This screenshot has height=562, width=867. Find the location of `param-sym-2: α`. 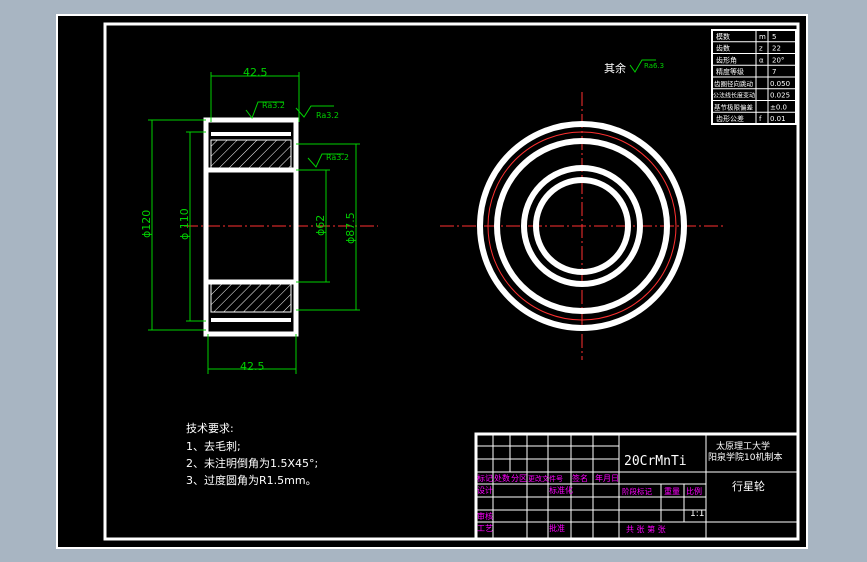

param-sym-2: α is located at coordinates (761, 60).